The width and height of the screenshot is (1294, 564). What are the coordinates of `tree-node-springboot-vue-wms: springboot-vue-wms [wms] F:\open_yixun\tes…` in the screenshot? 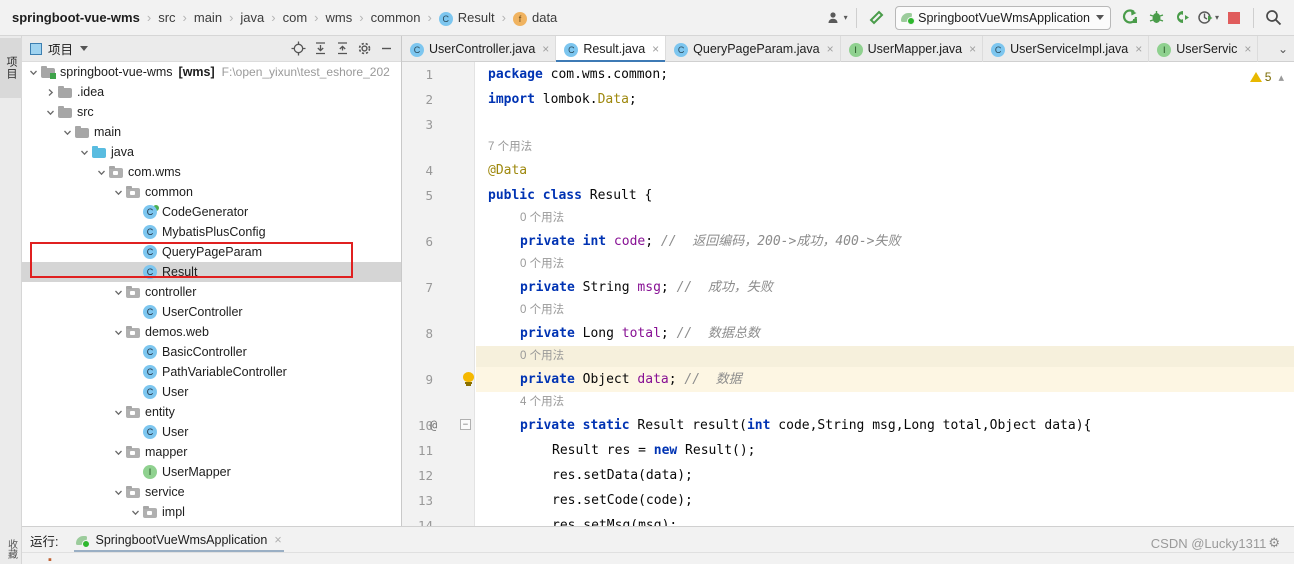 It's located at (211, 72).